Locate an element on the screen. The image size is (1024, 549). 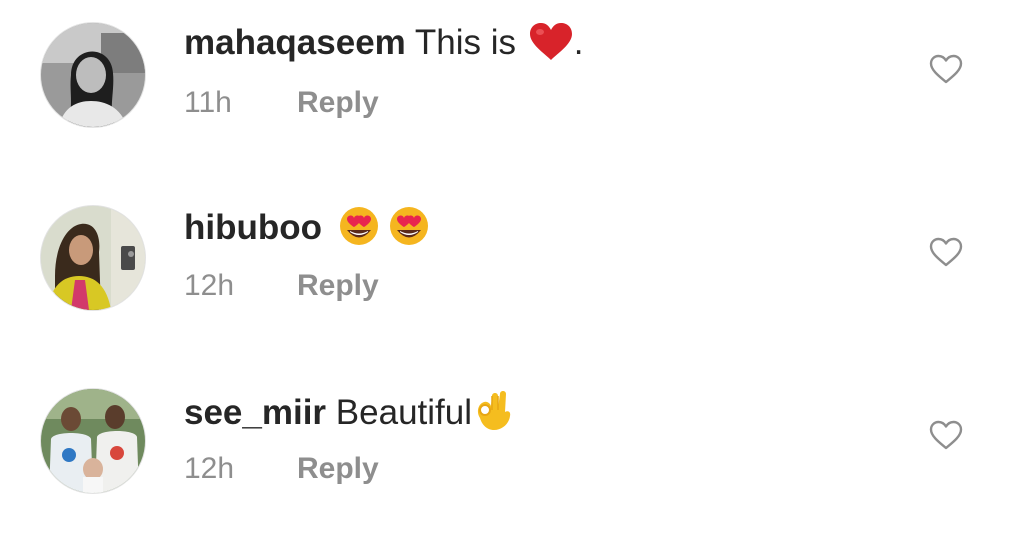
comment-line: hibuboo is located at coordinates (308, 230).